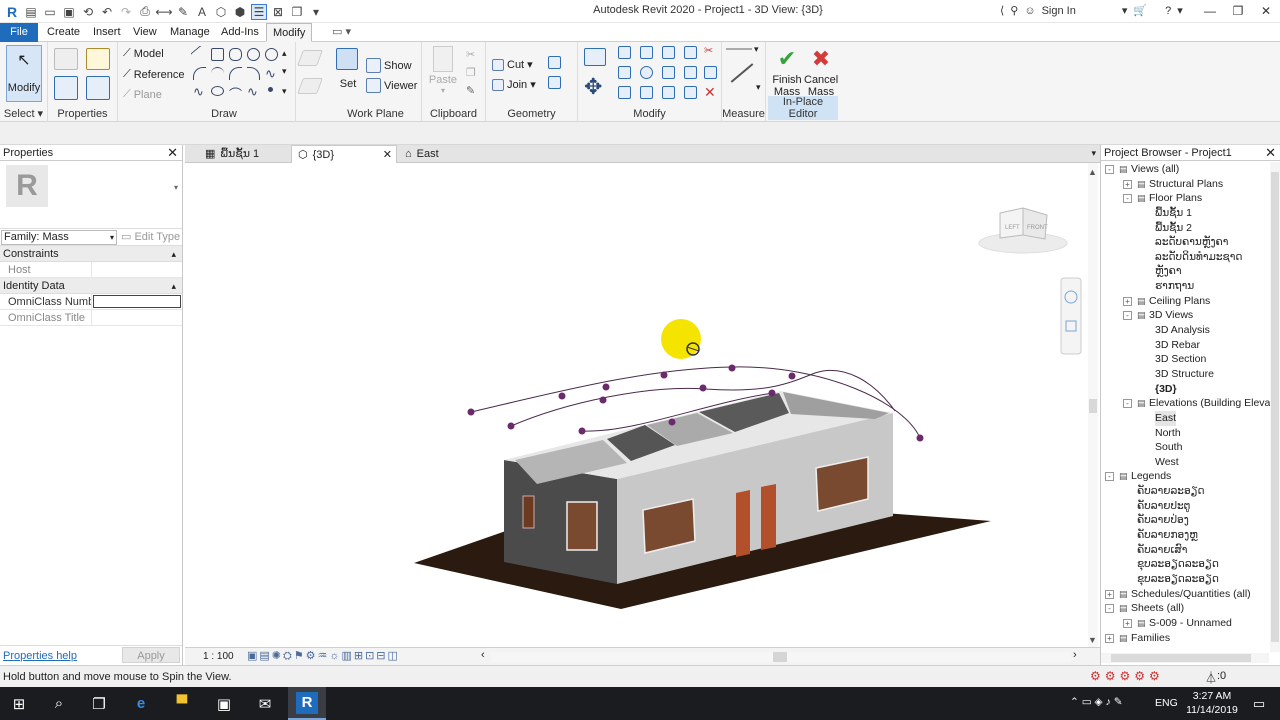  Describe the element at coordinates (624, 92) in the screenshot. I see `array-icon` at that location.